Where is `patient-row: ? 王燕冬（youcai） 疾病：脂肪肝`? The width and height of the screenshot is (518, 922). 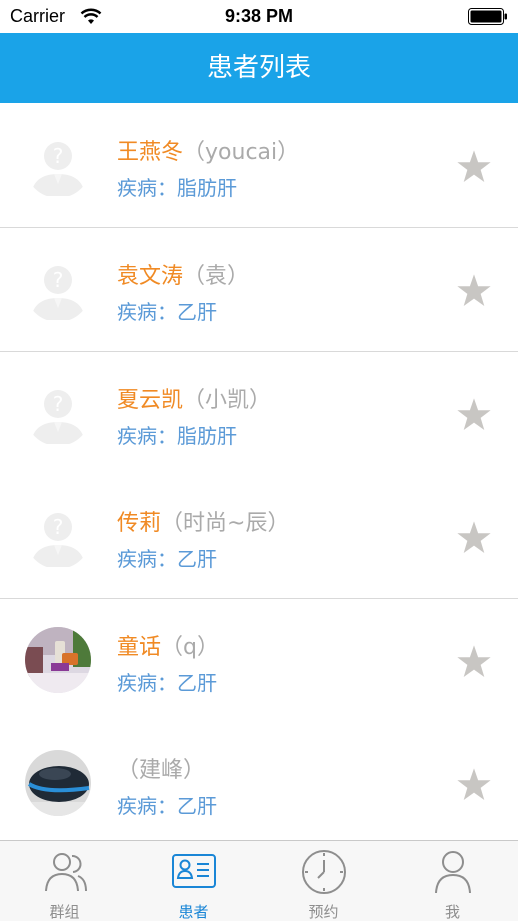 patient-row: ? 王燕冬（youcai） 疾病：脂肪肝 is located at coordinates (259, 166).